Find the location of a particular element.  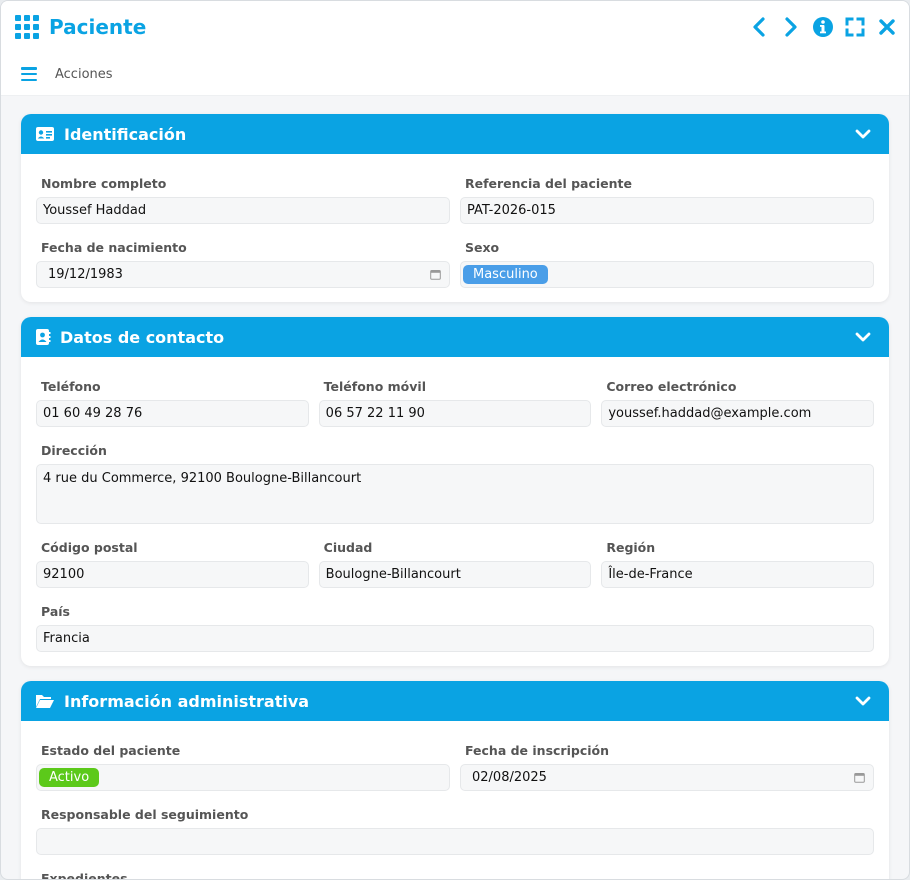

chevron-left-icon is located at coordinates (759, 27).